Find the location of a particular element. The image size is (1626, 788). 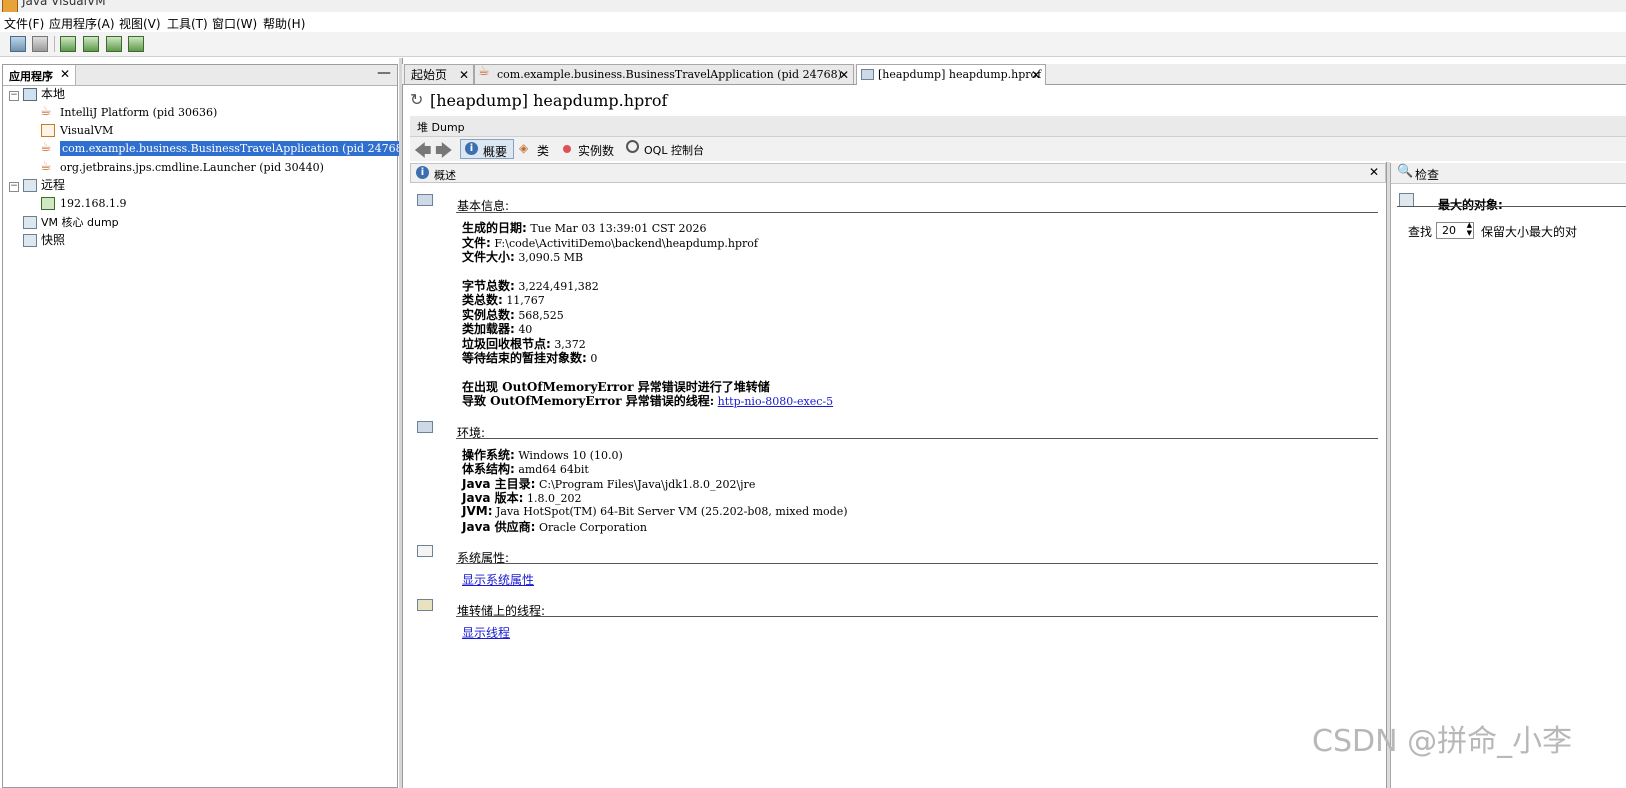

oql-console-button: OQL 控制台 is located at coordinates (667, 149).